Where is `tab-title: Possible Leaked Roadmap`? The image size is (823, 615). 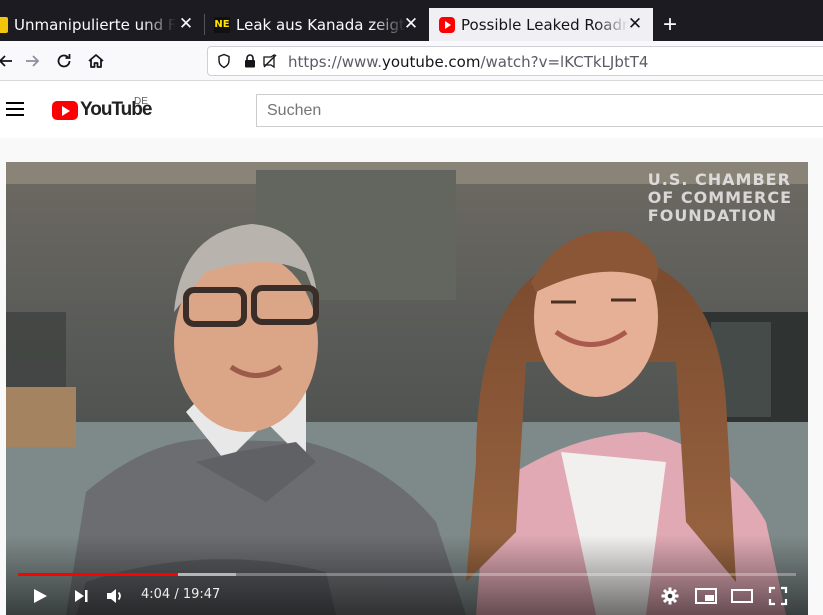
tab-title: Possible Leaked Roadmap is located at coordinates (545, 24).